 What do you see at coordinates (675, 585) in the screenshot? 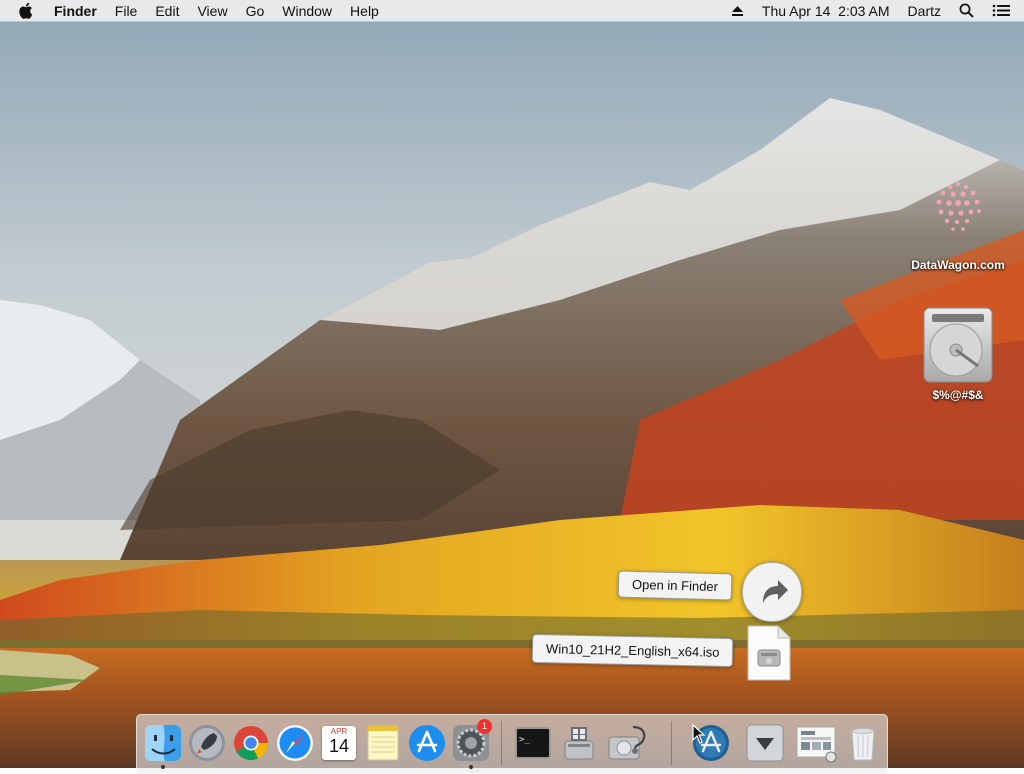
I see `open-in-finder-tooltip: Open in Finder` at bounding box center [675, 585].